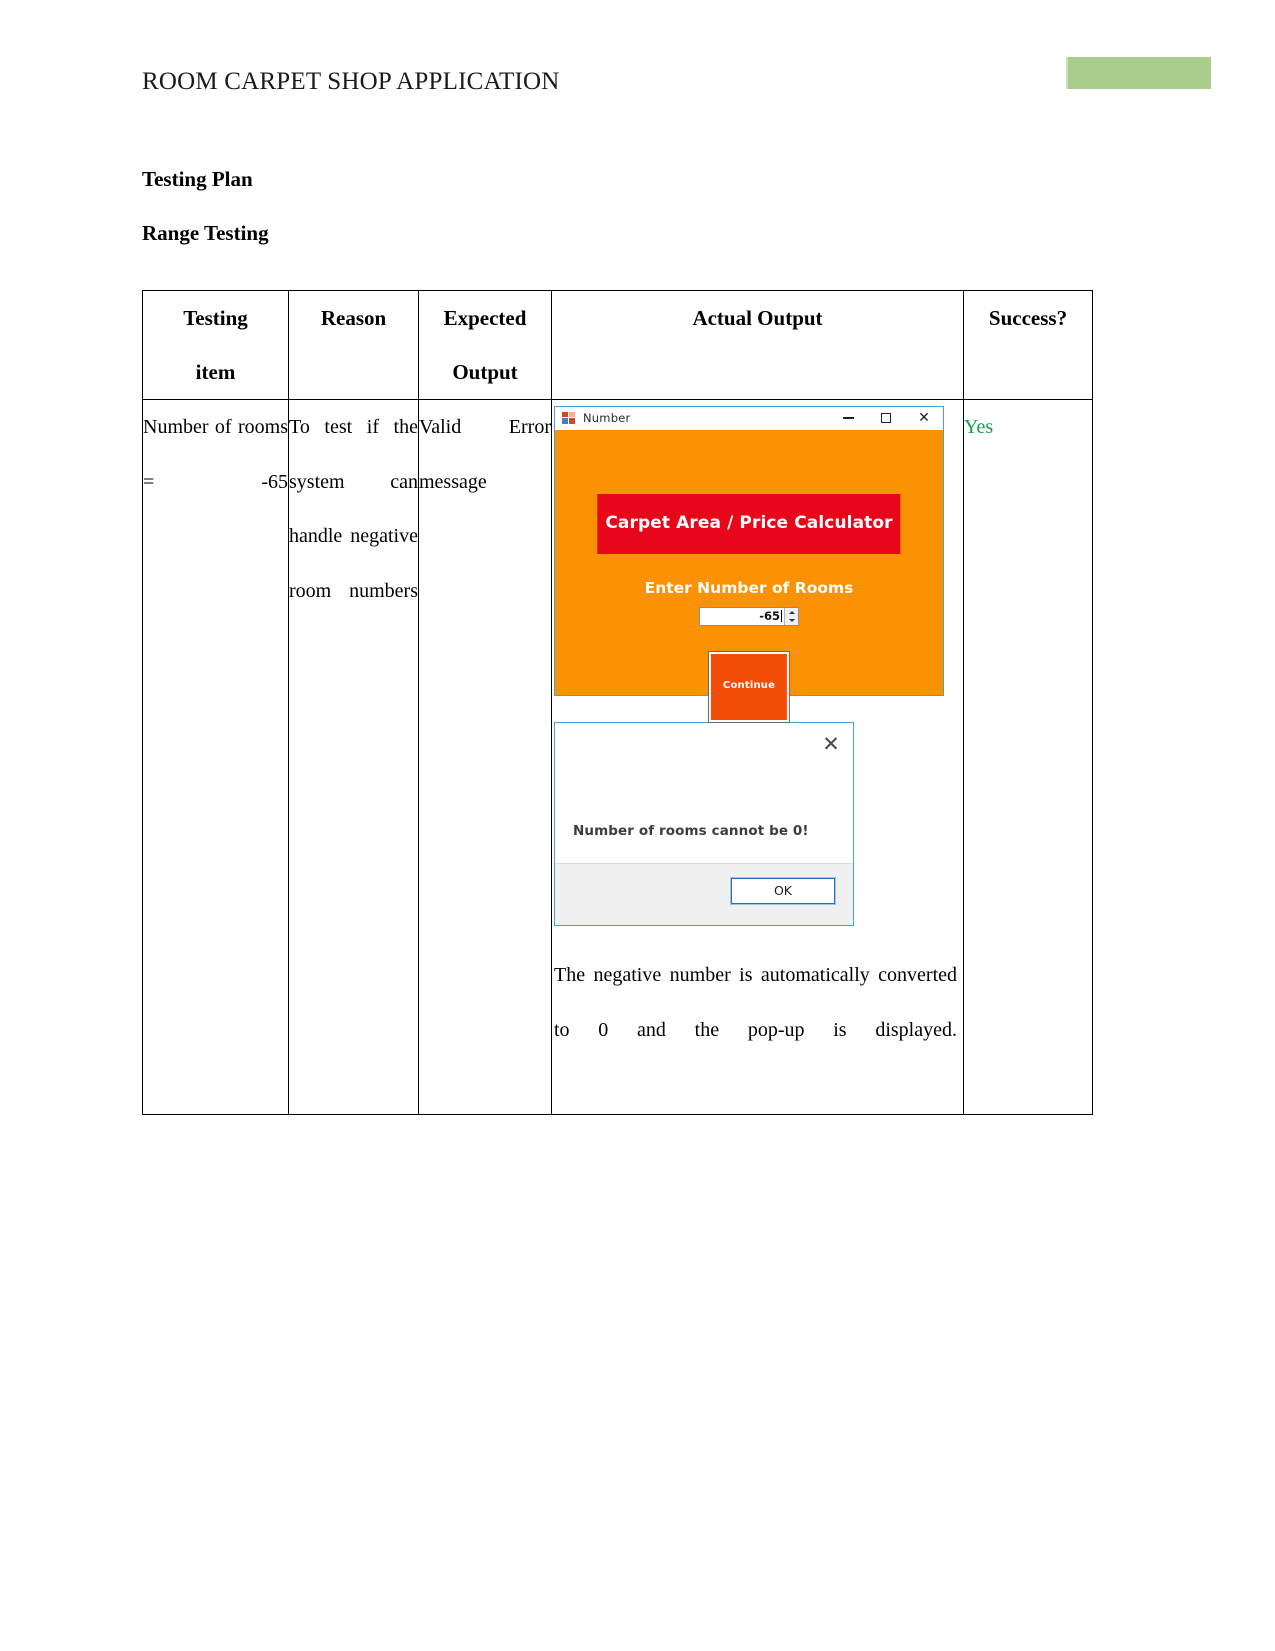 This screenshot has width=1275, height=1651. I want to click on text-caret, so click(781, 616).